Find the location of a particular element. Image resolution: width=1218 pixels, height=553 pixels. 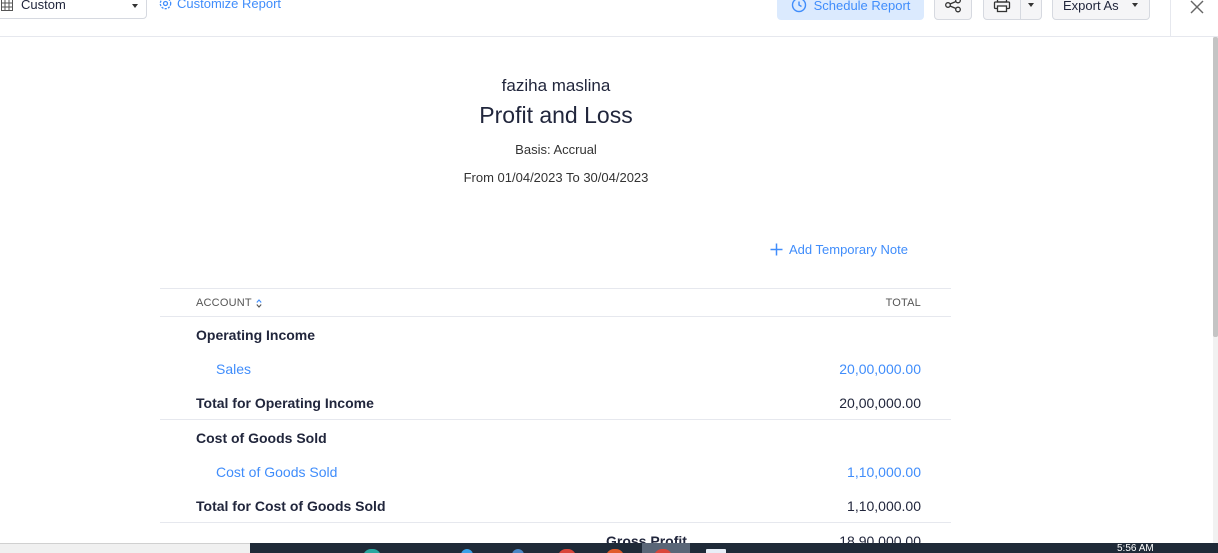

table-header: ACCOUNT TOTAL is located at coordinates (555, 302).